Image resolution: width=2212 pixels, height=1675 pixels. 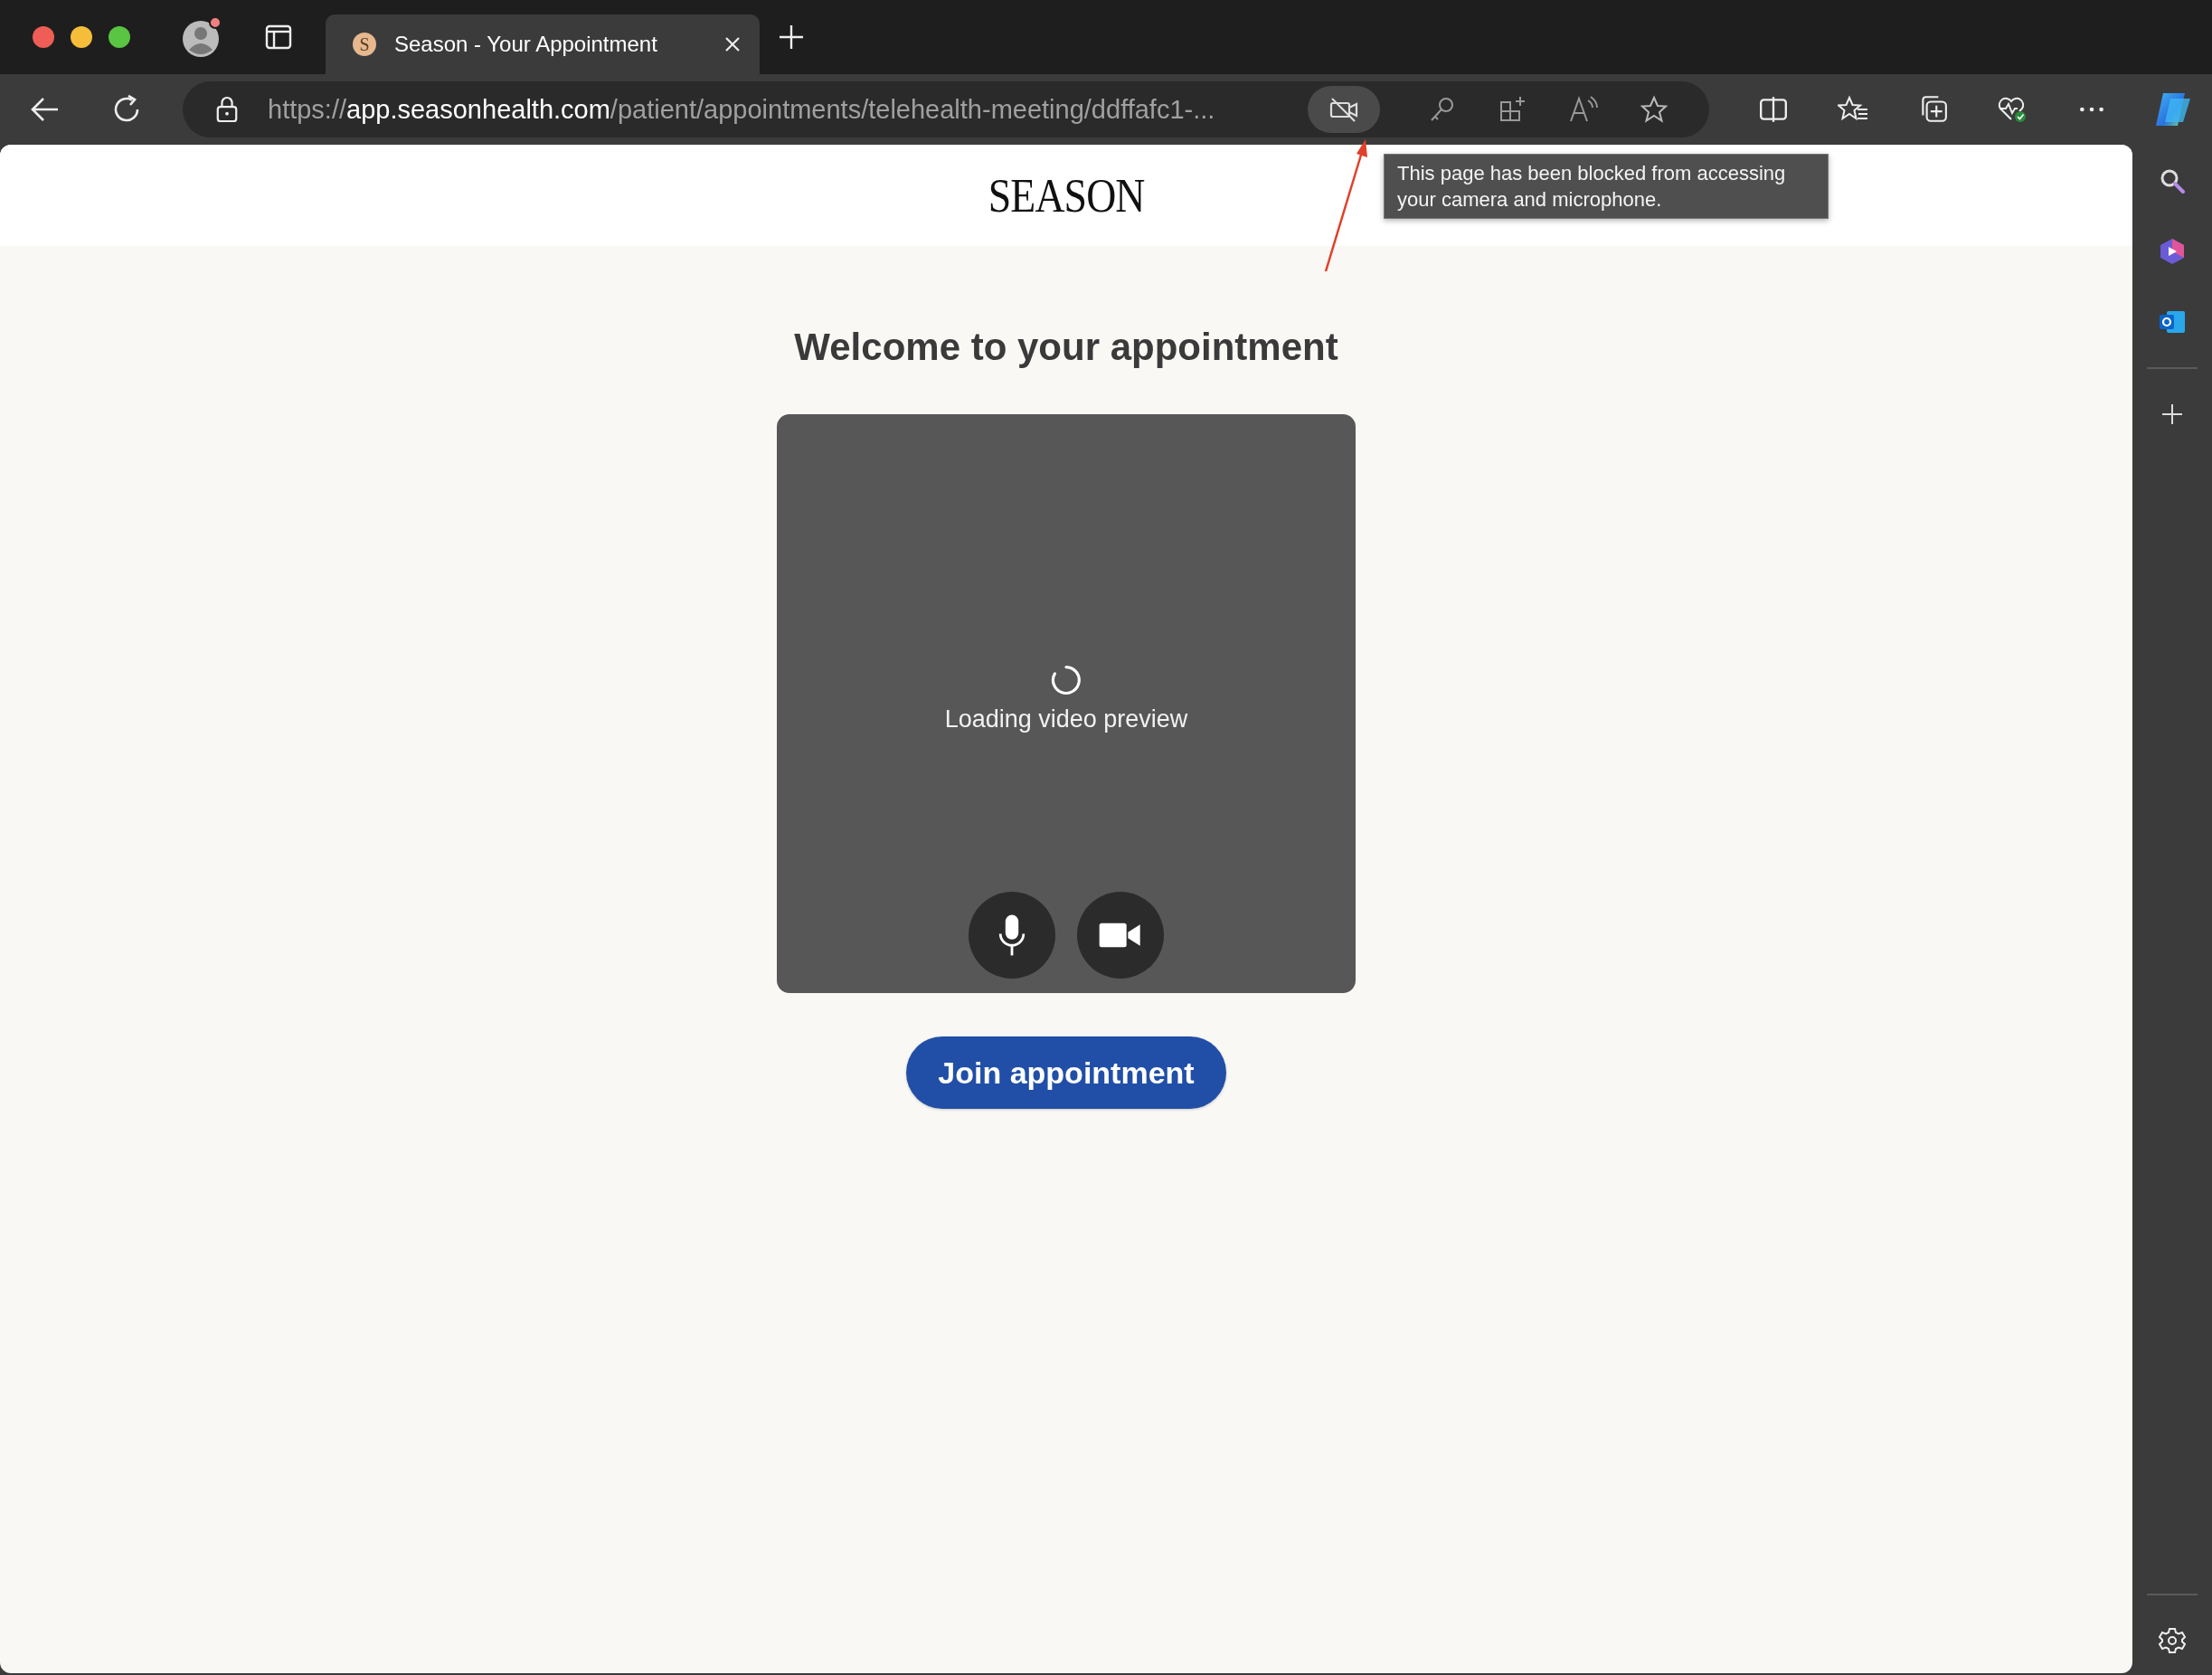 What do you see at coordinates (1774, 109) in the screenshot?
I see `split-screen-icon` at bounding box center [1774, 109].